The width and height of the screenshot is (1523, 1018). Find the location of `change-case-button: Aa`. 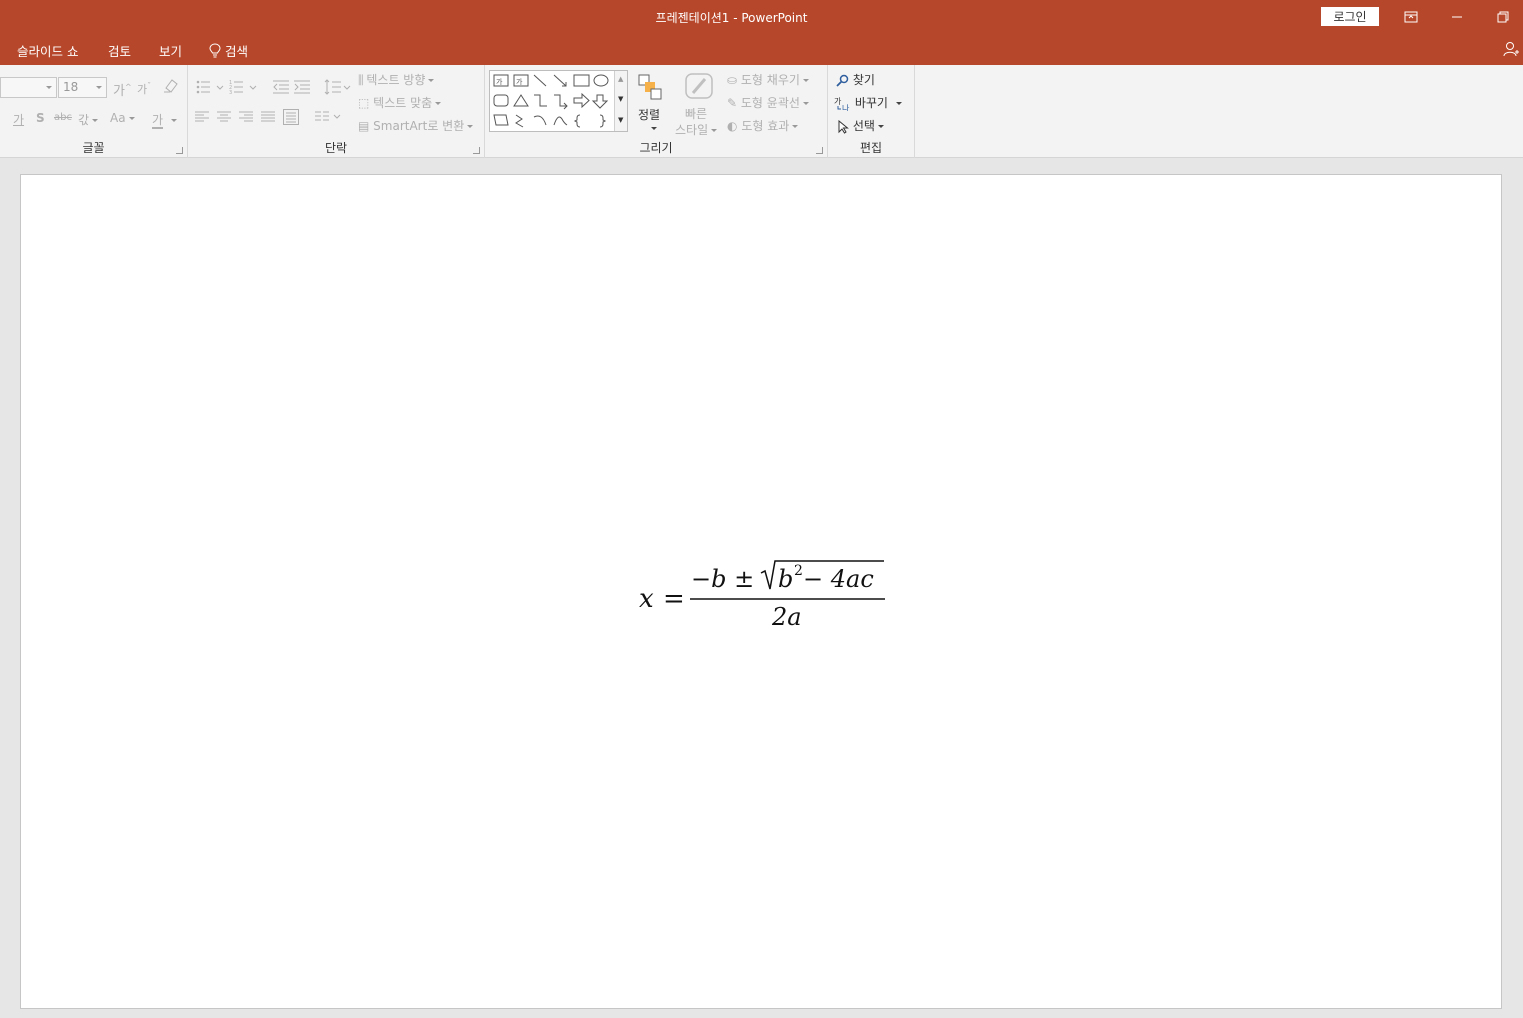

change-case-button: Aa is located at coordinates (122, 118).